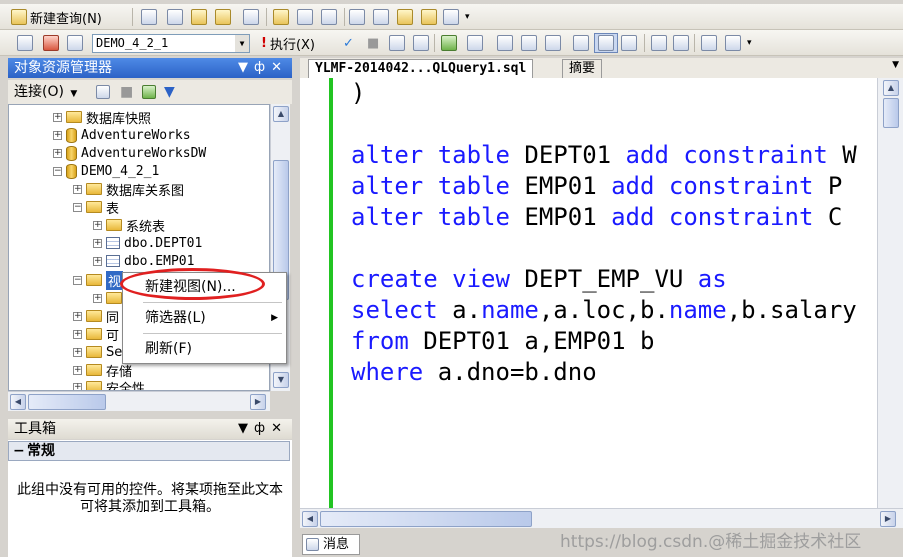 This screenshot has height=557, width=903. I want to click on tree-node-views: − 视, so click(98, 280).